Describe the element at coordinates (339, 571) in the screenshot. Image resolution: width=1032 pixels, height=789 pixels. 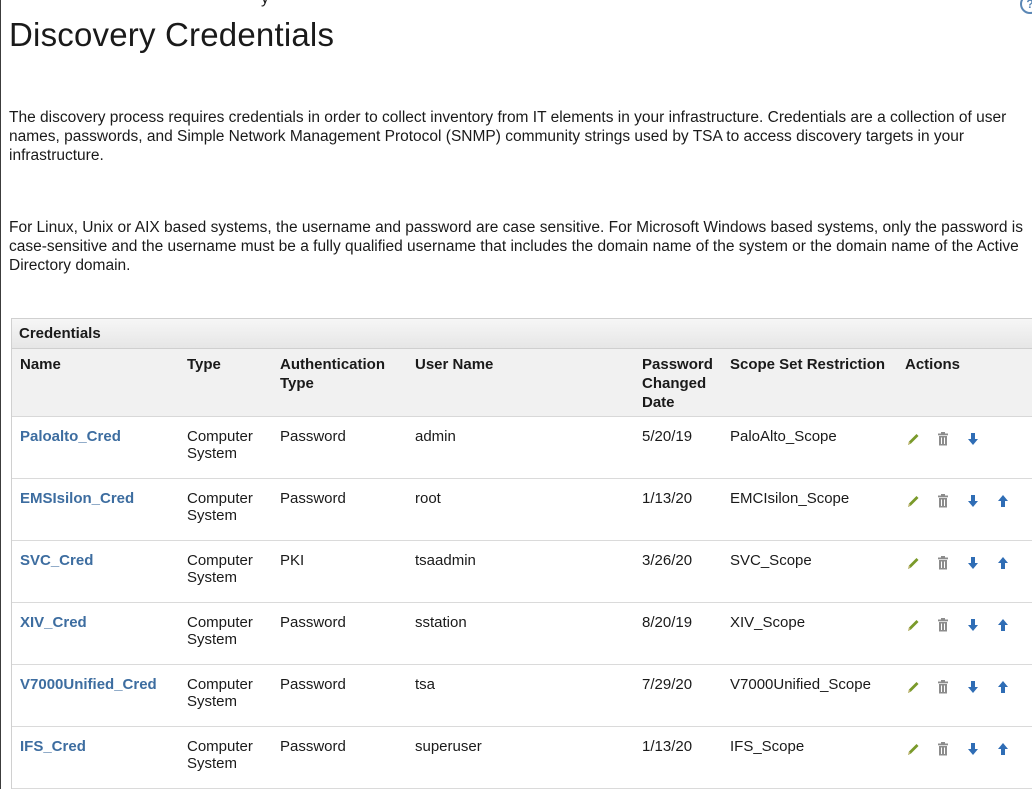
I see `credential-auth-type: PKI` at that location.